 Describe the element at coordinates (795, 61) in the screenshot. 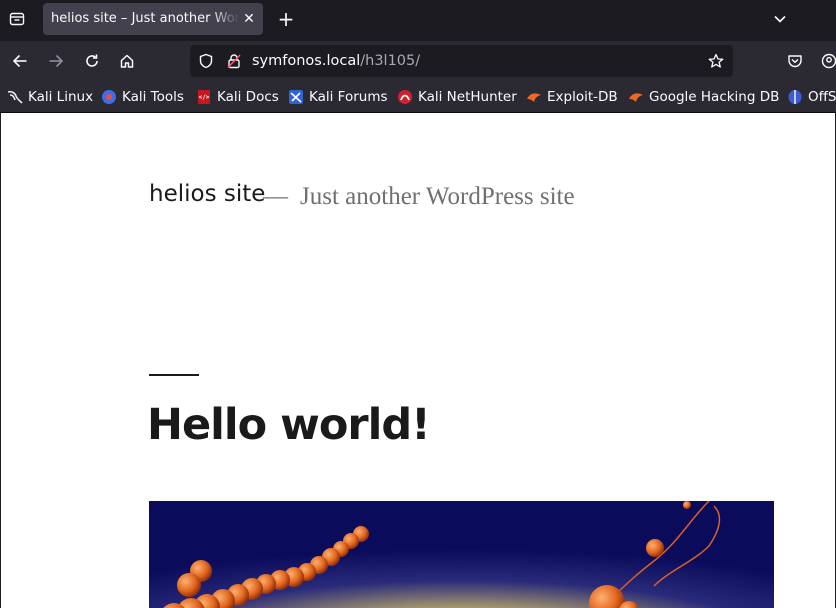

I see `pocket-icon` at that location.